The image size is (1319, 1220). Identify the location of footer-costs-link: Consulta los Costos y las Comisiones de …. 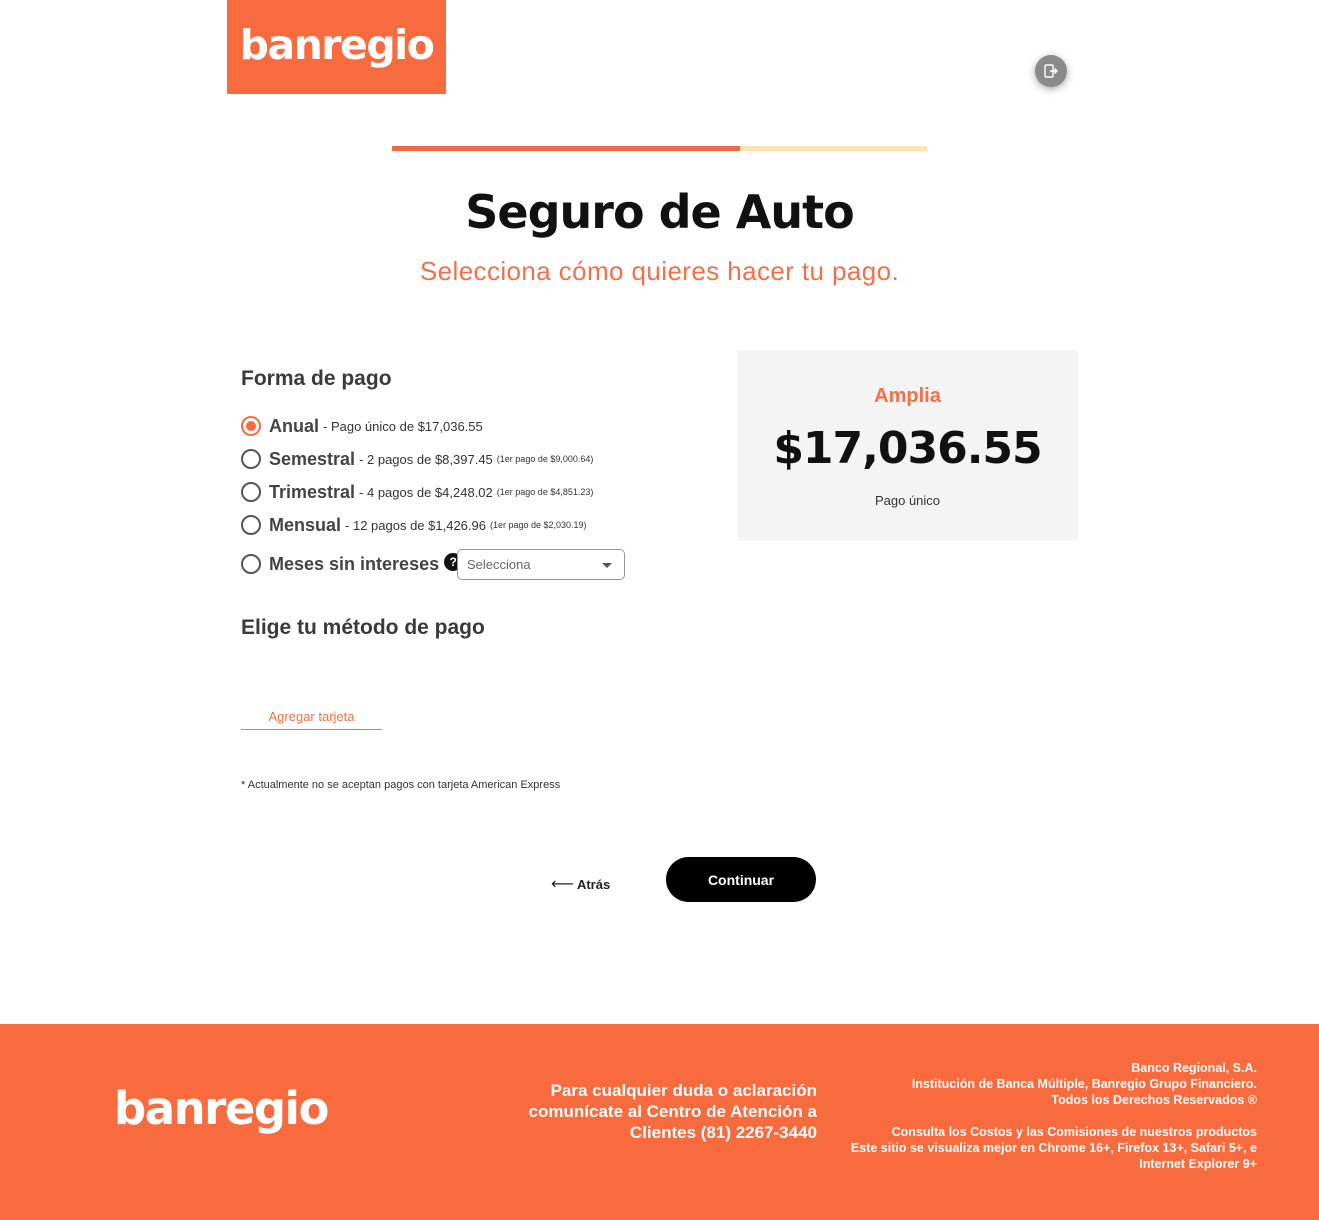
(1037, 1132).